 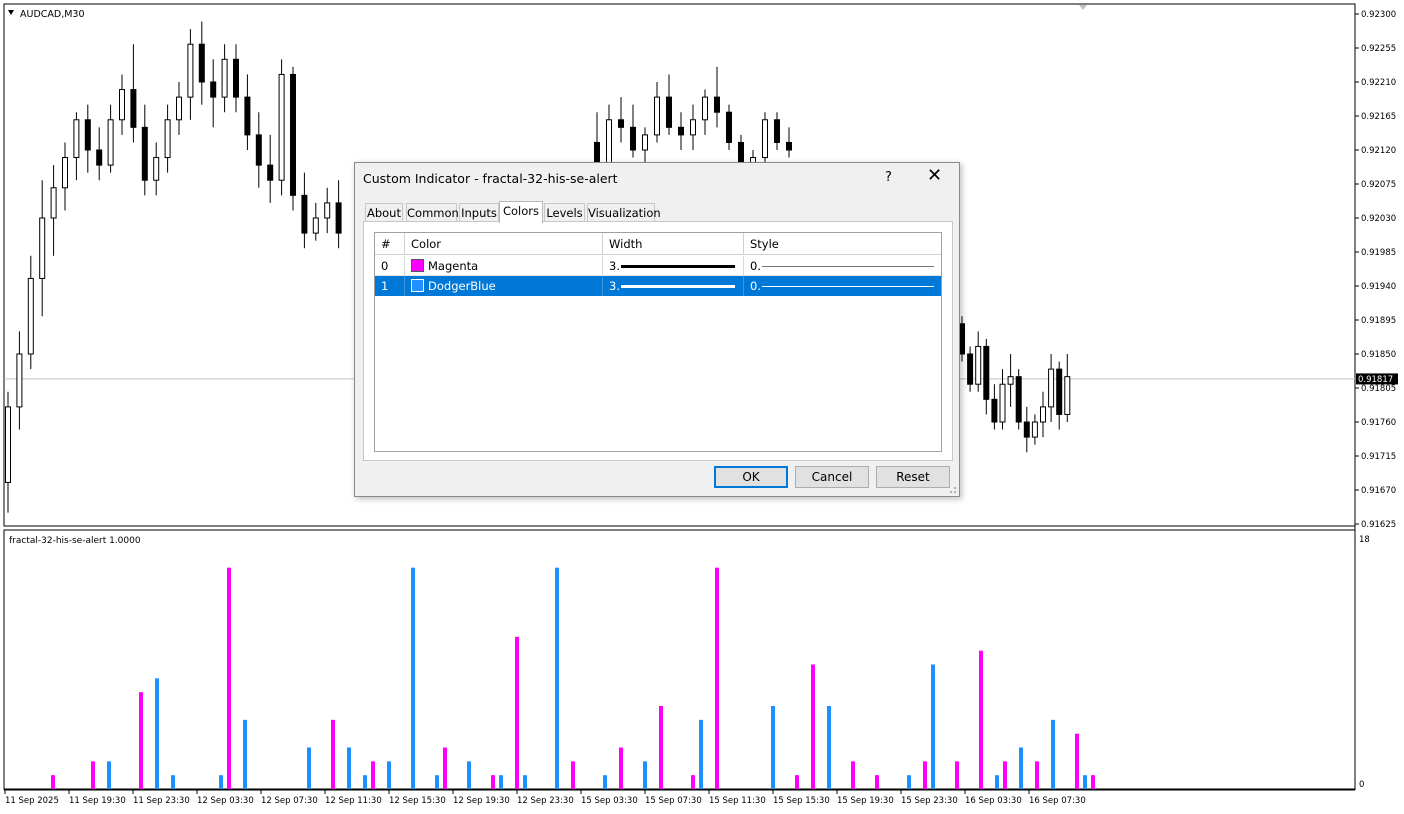 What do you see at coordinates (673, 244) in the screenshot?
I see `column-header-width: Width` at bounding box center [673, 244].